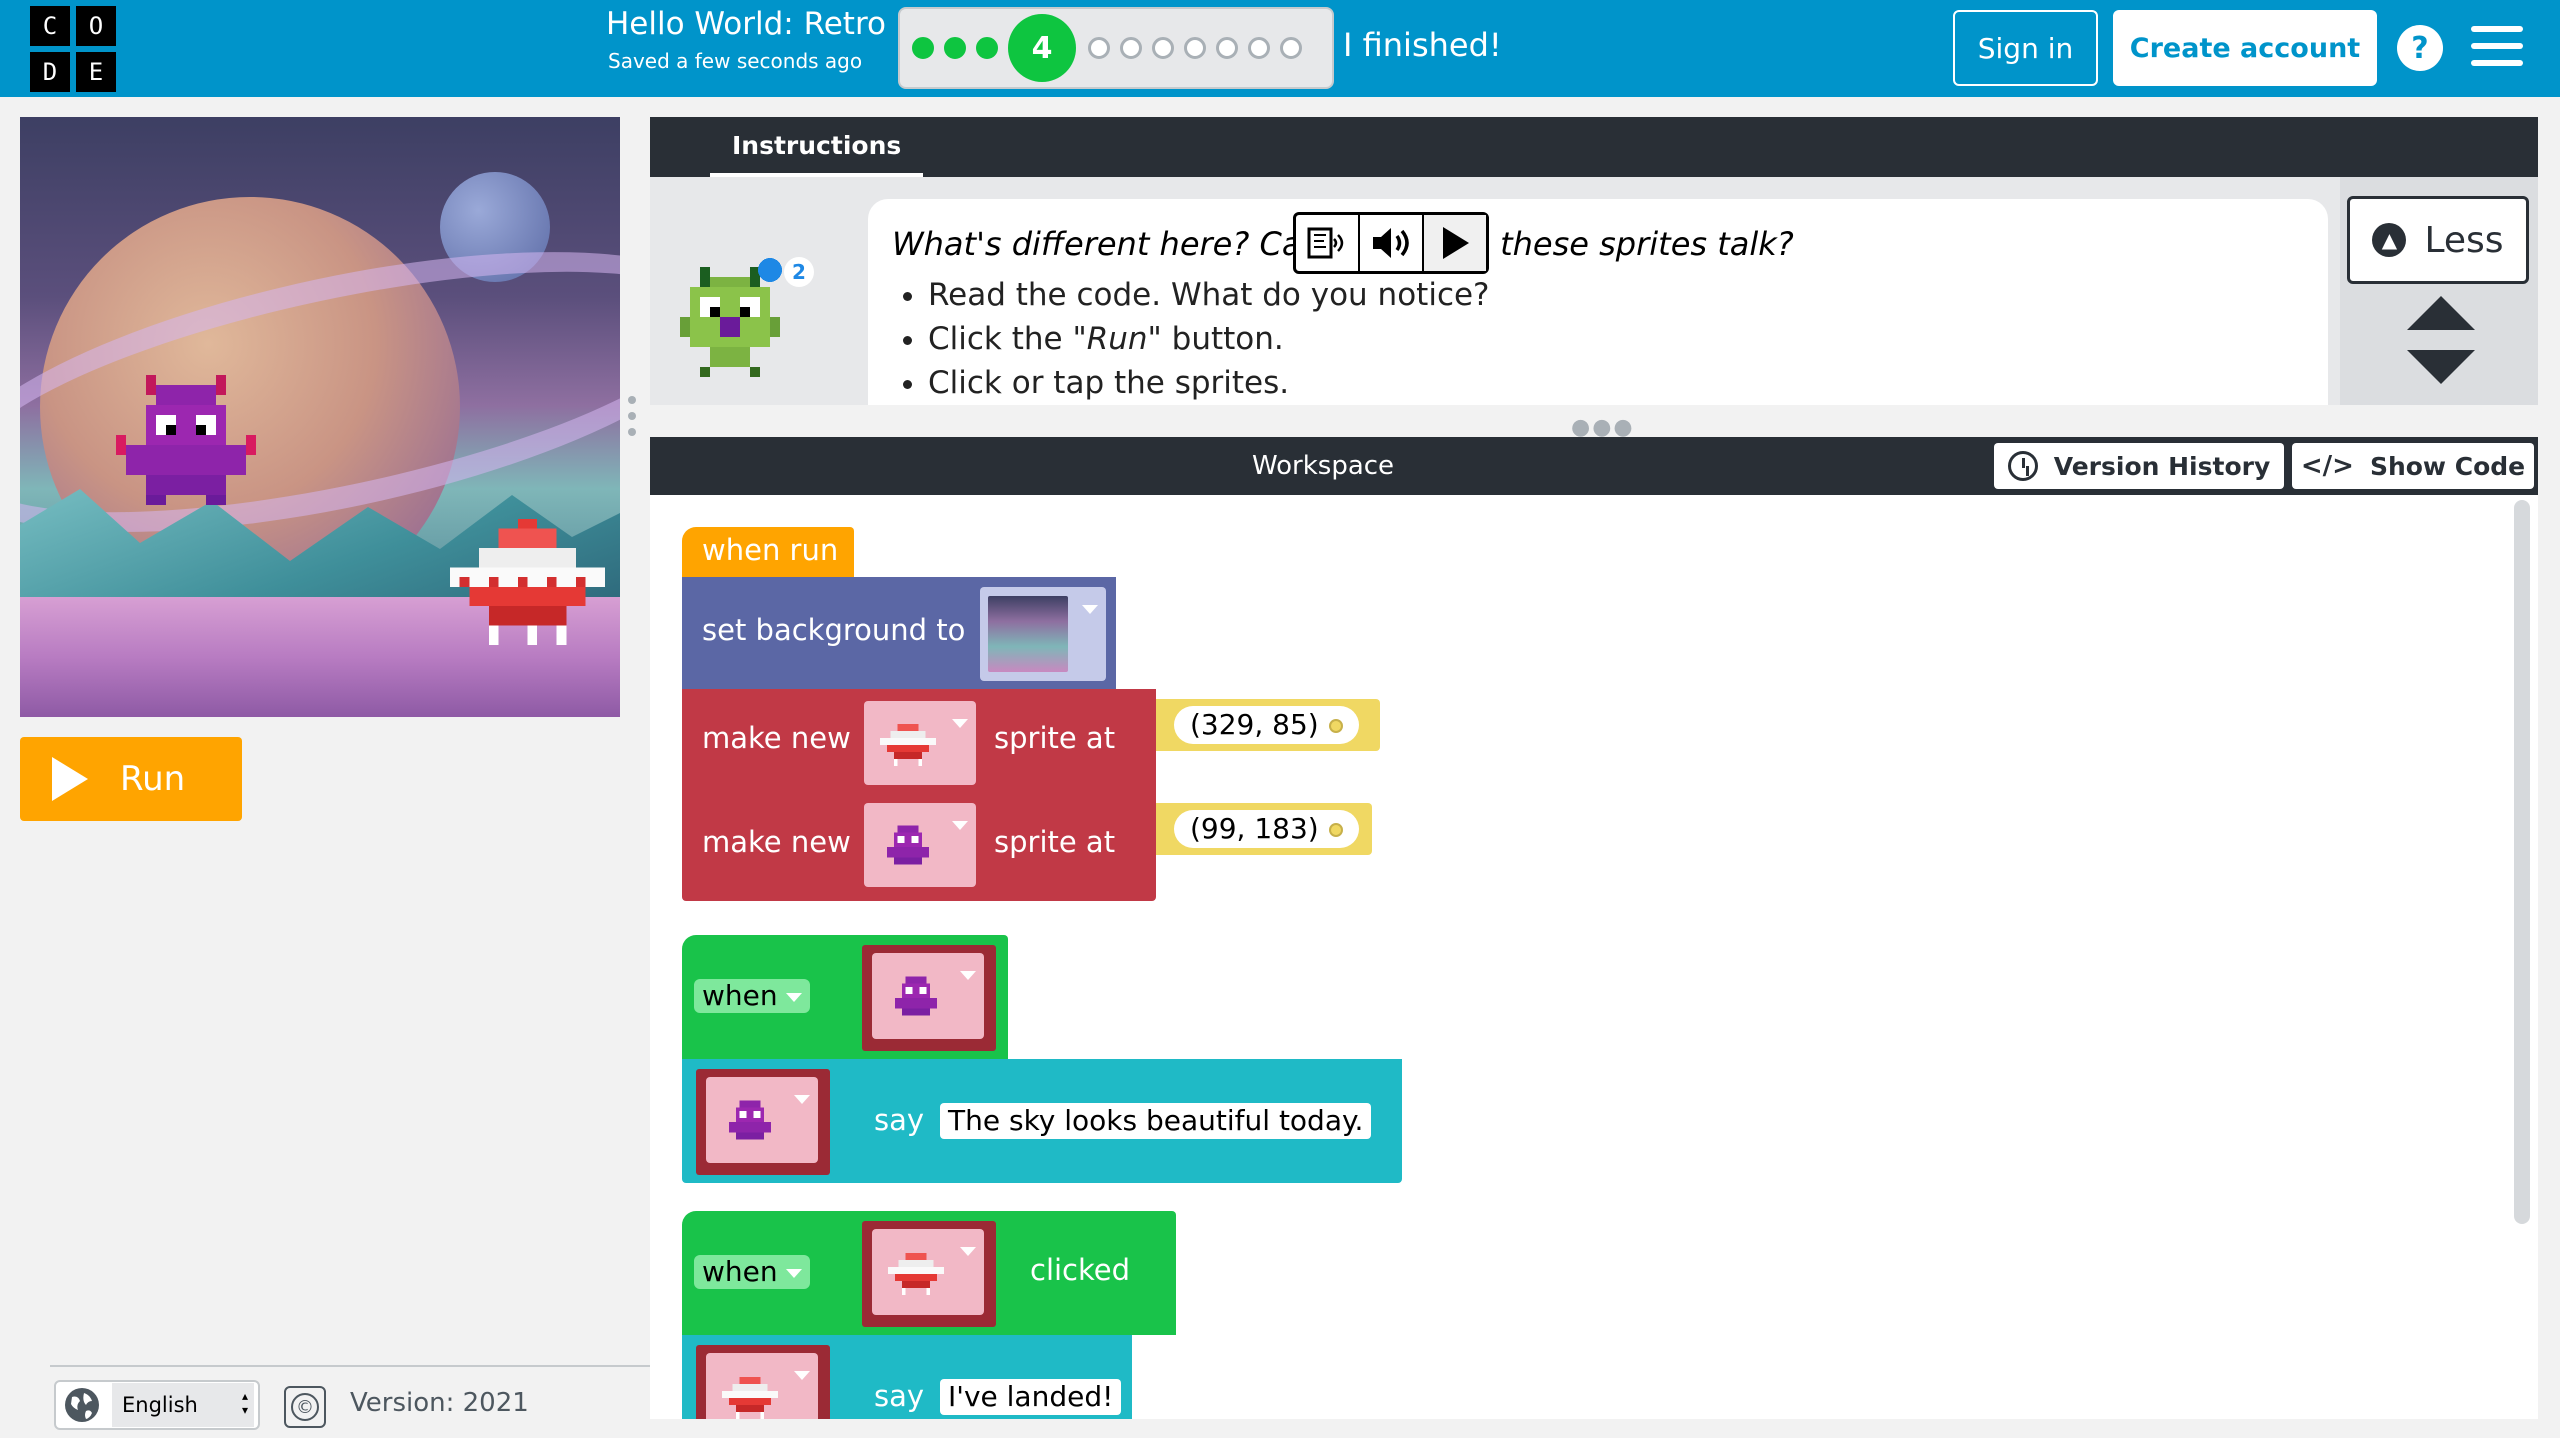 The height and width of the screenshot is (1438, 2560). I want to click on workspace-header: Workspace Version History </> Show Code, so click(1594, 466).